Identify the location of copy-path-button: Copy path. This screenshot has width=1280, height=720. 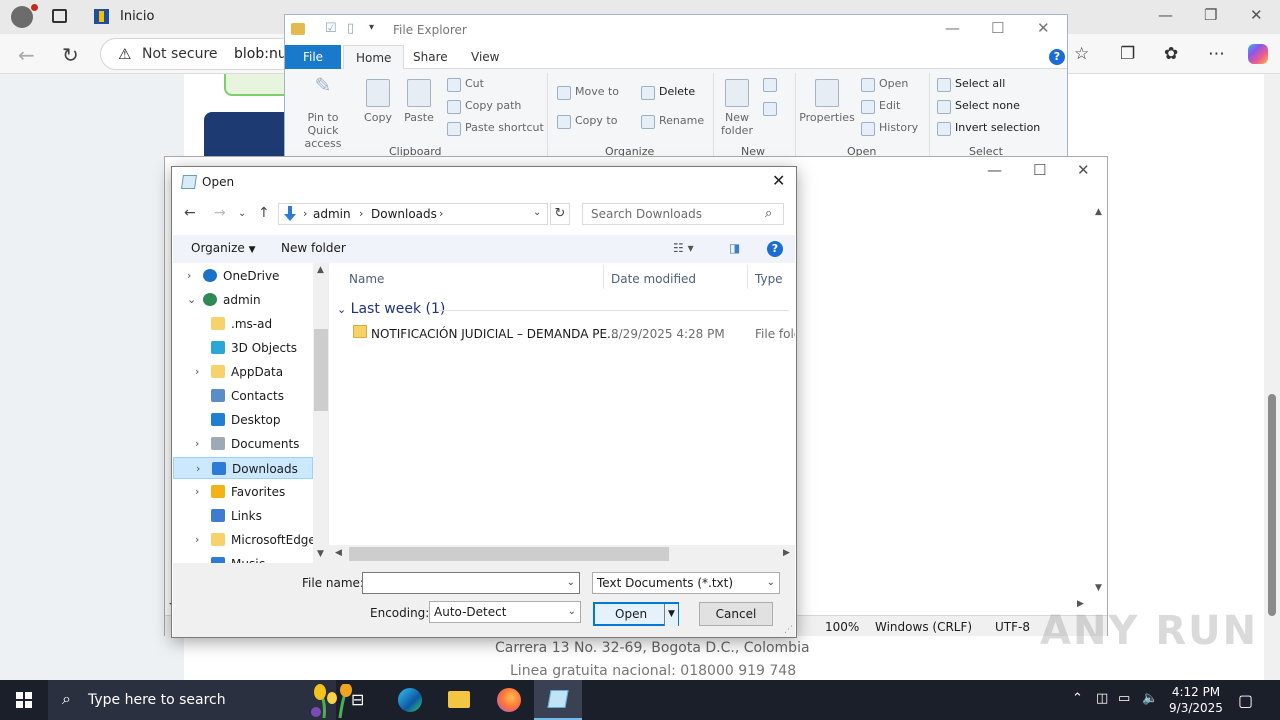
(484, 106).